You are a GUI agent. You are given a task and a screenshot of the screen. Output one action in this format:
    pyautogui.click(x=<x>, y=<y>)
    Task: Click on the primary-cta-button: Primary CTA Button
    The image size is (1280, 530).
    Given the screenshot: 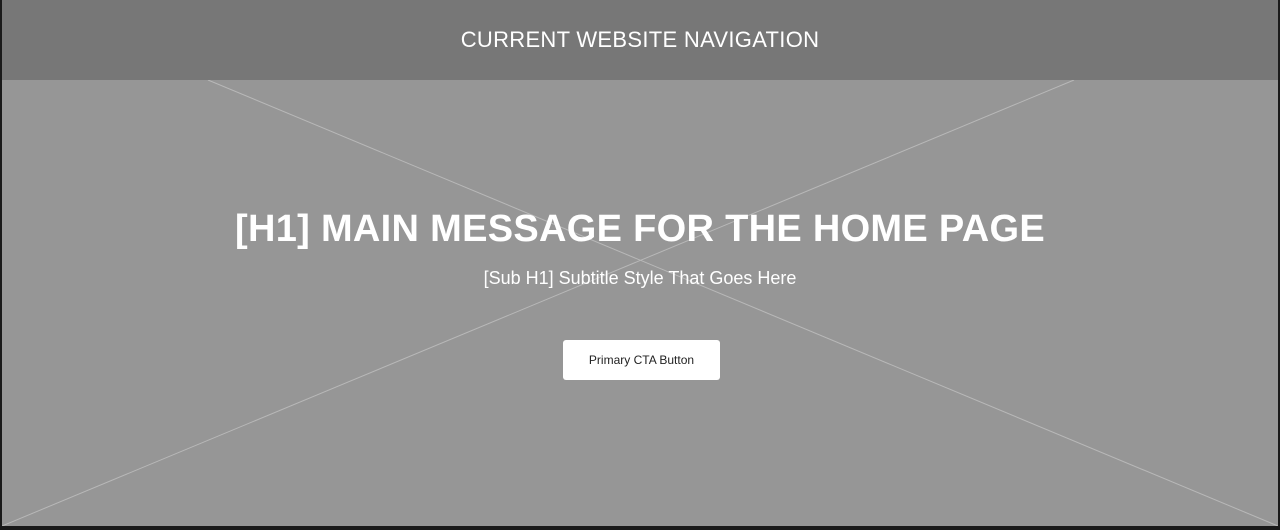 What is the action you would take?
    pyautogui.click(x=641, y=360)
    